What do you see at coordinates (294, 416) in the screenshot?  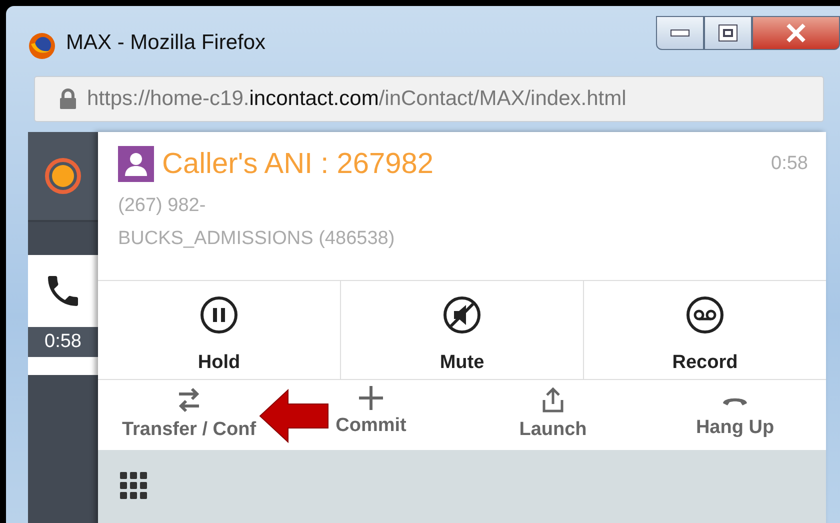 I see `pointer-arrow` at bounding box center [294, 416].